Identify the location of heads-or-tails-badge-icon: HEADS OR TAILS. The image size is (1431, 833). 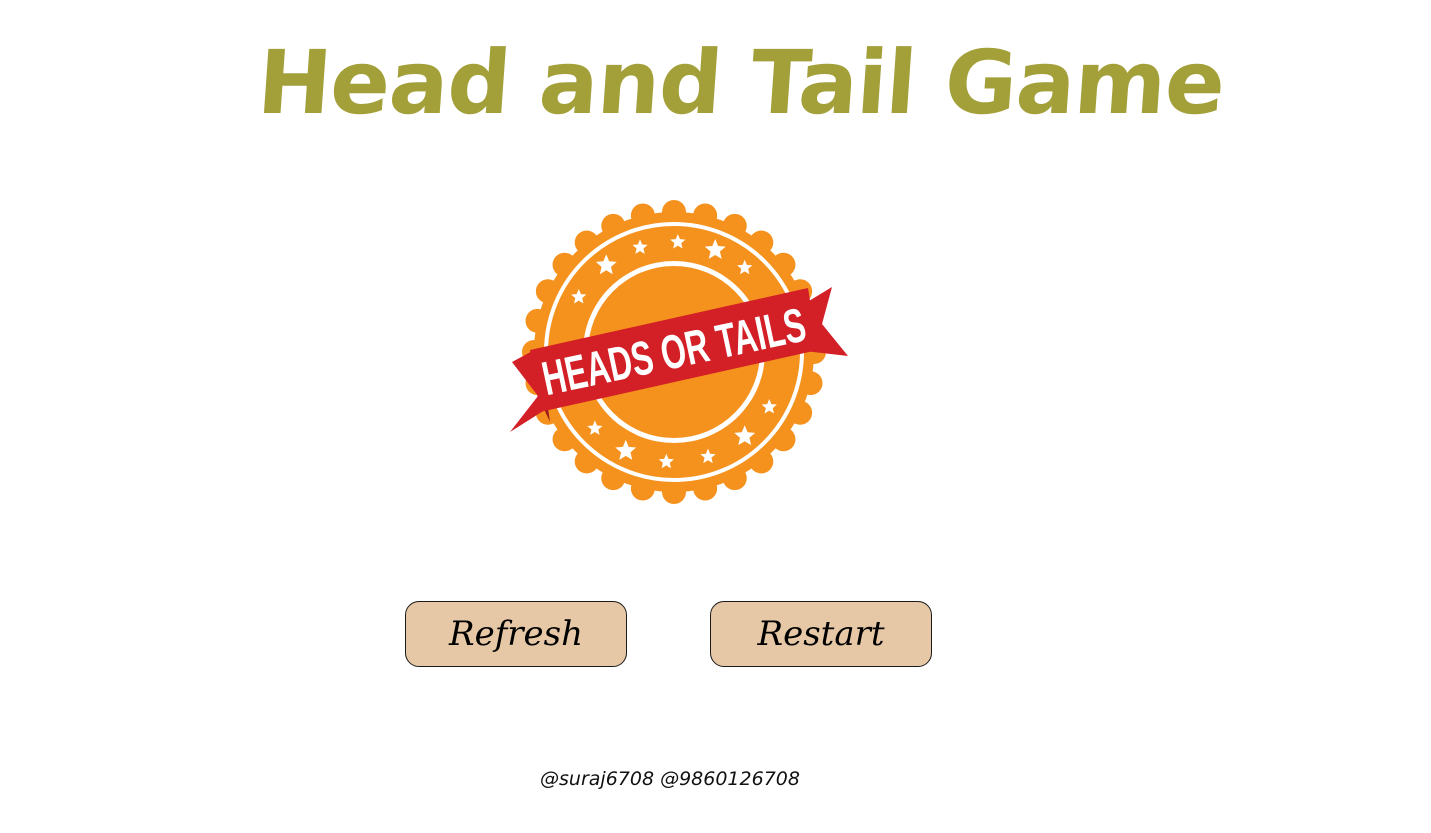
(679, 352).